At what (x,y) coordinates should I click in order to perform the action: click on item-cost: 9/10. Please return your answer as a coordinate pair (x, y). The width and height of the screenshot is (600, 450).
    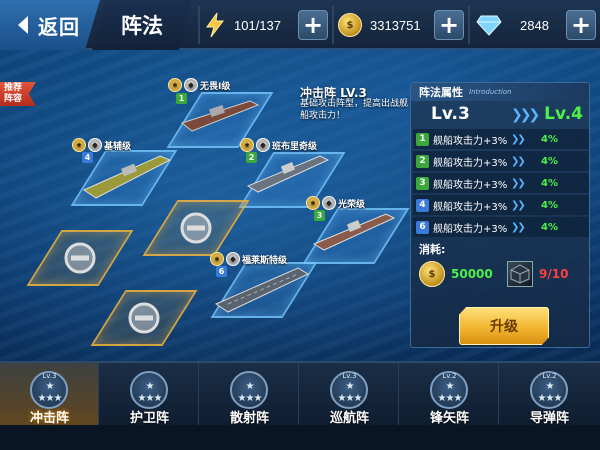
    Looking at the image, I should click on (554, 274).